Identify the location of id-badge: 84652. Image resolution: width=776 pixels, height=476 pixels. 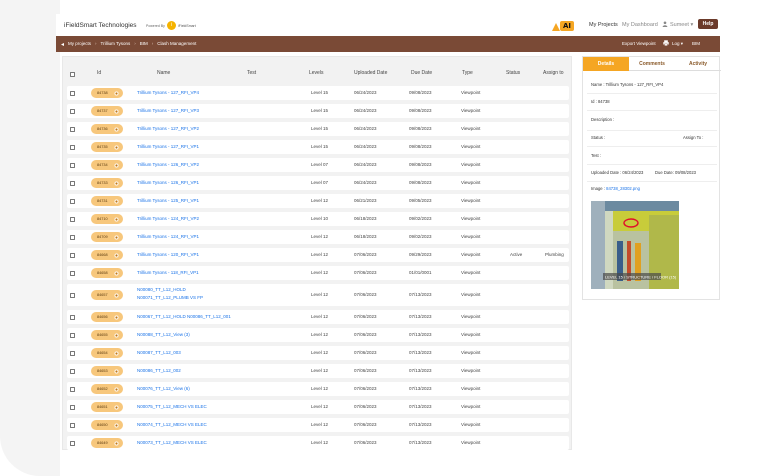
(107, 389).